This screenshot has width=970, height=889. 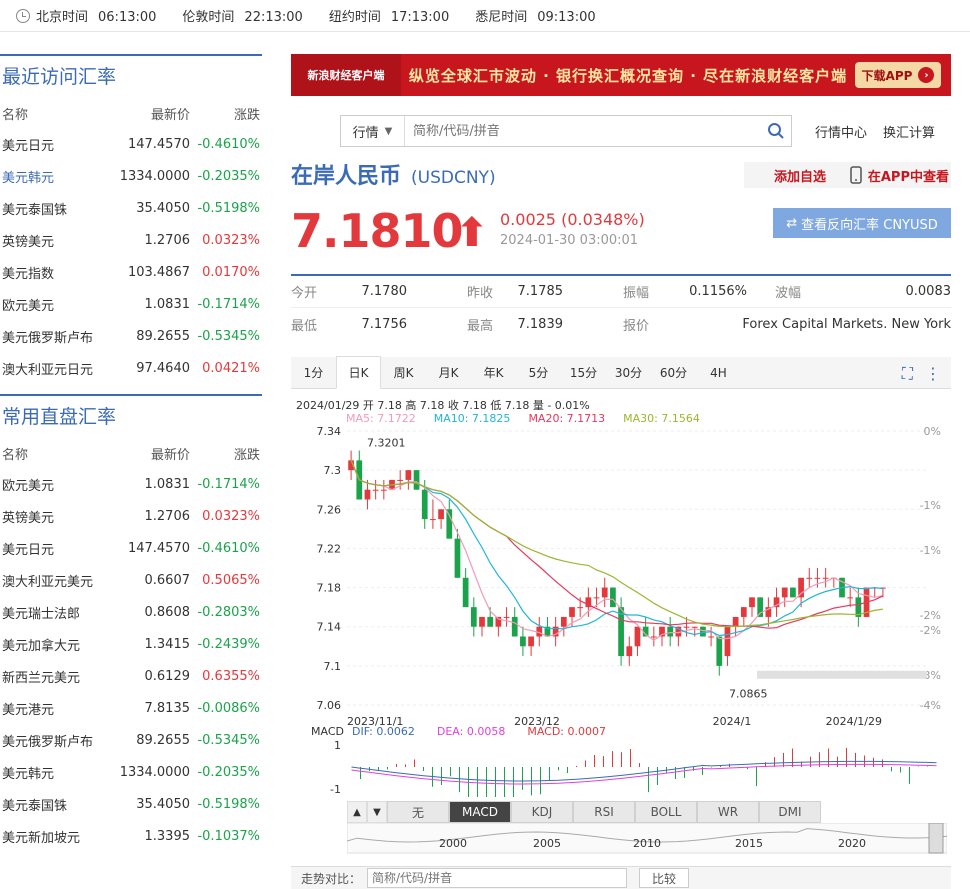 What do you see at coordinates (131, 612) in the screenshot?
I see `rate-row: 美元瑞士法郎 0.8608 -0.2803%` at bounding box center [131, 612].